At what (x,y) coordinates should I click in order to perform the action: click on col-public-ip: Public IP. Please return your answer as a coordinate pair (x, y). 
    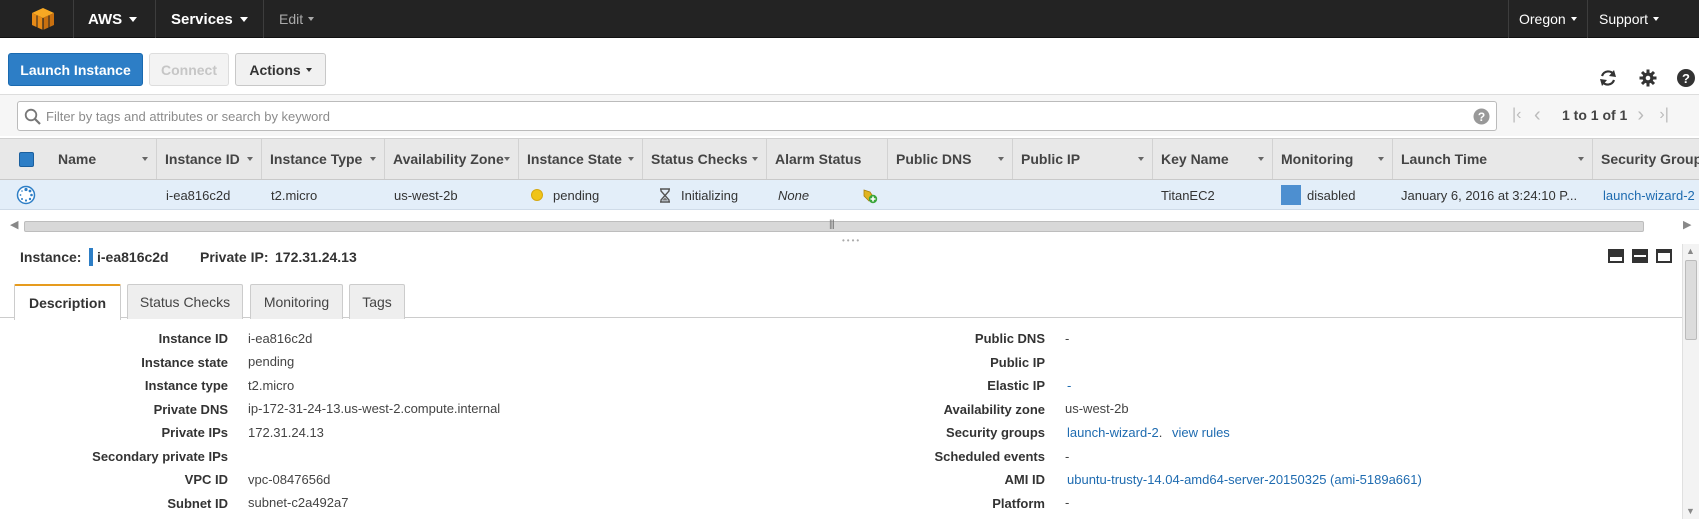
    Looking at the image, I should click on (1083, 159).